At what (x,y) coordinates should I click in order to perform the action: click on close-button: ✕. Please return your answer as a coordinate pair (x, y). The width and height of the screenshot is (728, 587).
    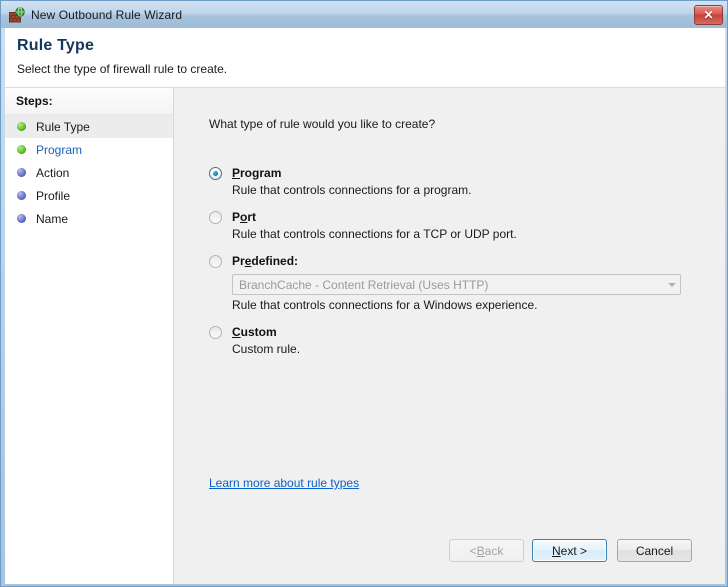
    Looking at the image, I should click on (708, 15).